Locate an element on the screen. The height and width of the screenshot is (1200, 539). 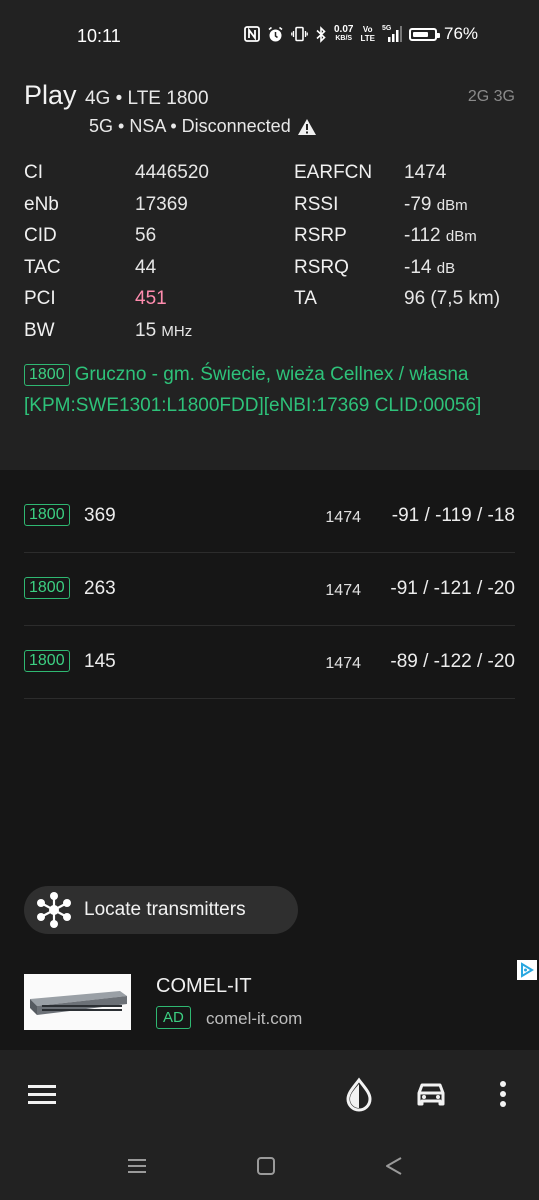
param-value: 4446520 is located at coordinates (172, 172).